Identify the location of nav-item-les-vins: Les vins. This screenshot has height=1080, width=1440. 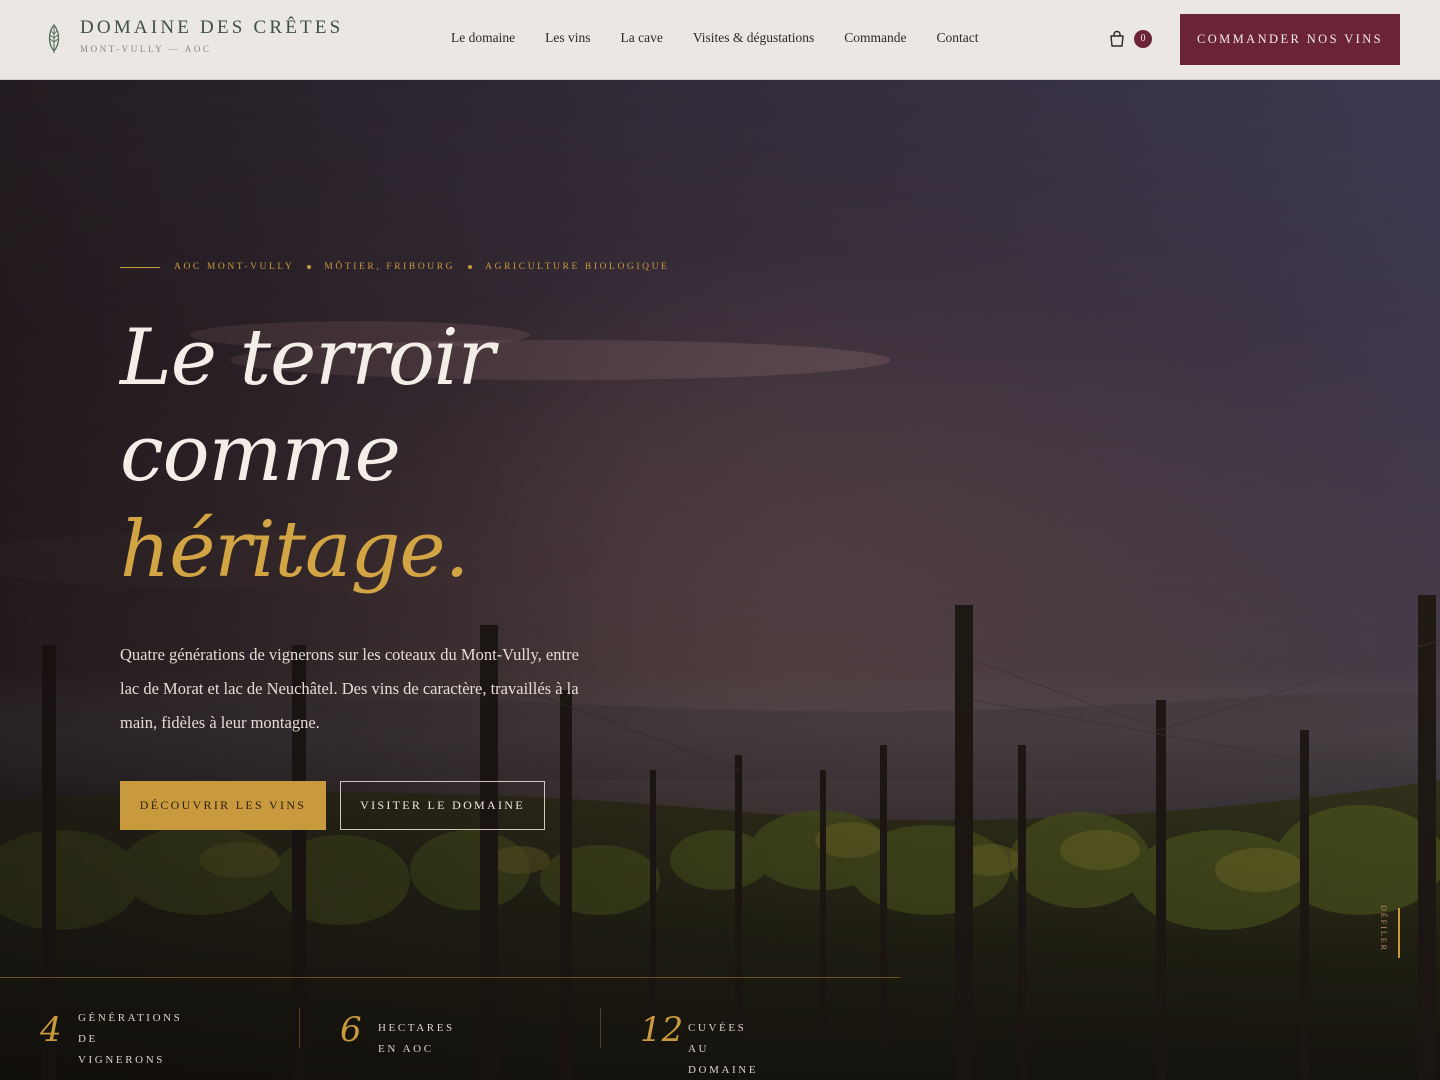
(567, 38).